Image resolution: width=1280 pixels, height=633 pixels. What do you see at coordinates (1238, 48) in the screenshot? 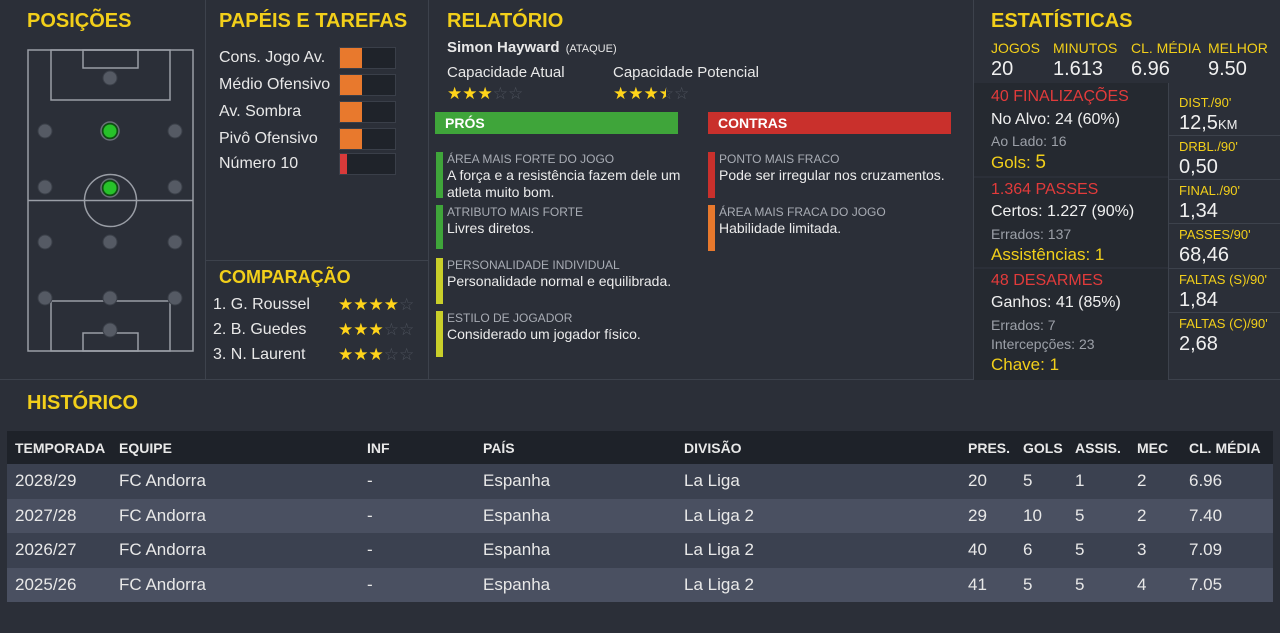
I see `stat-summary-label: MELHOR` at bounding box center [1238, 48].